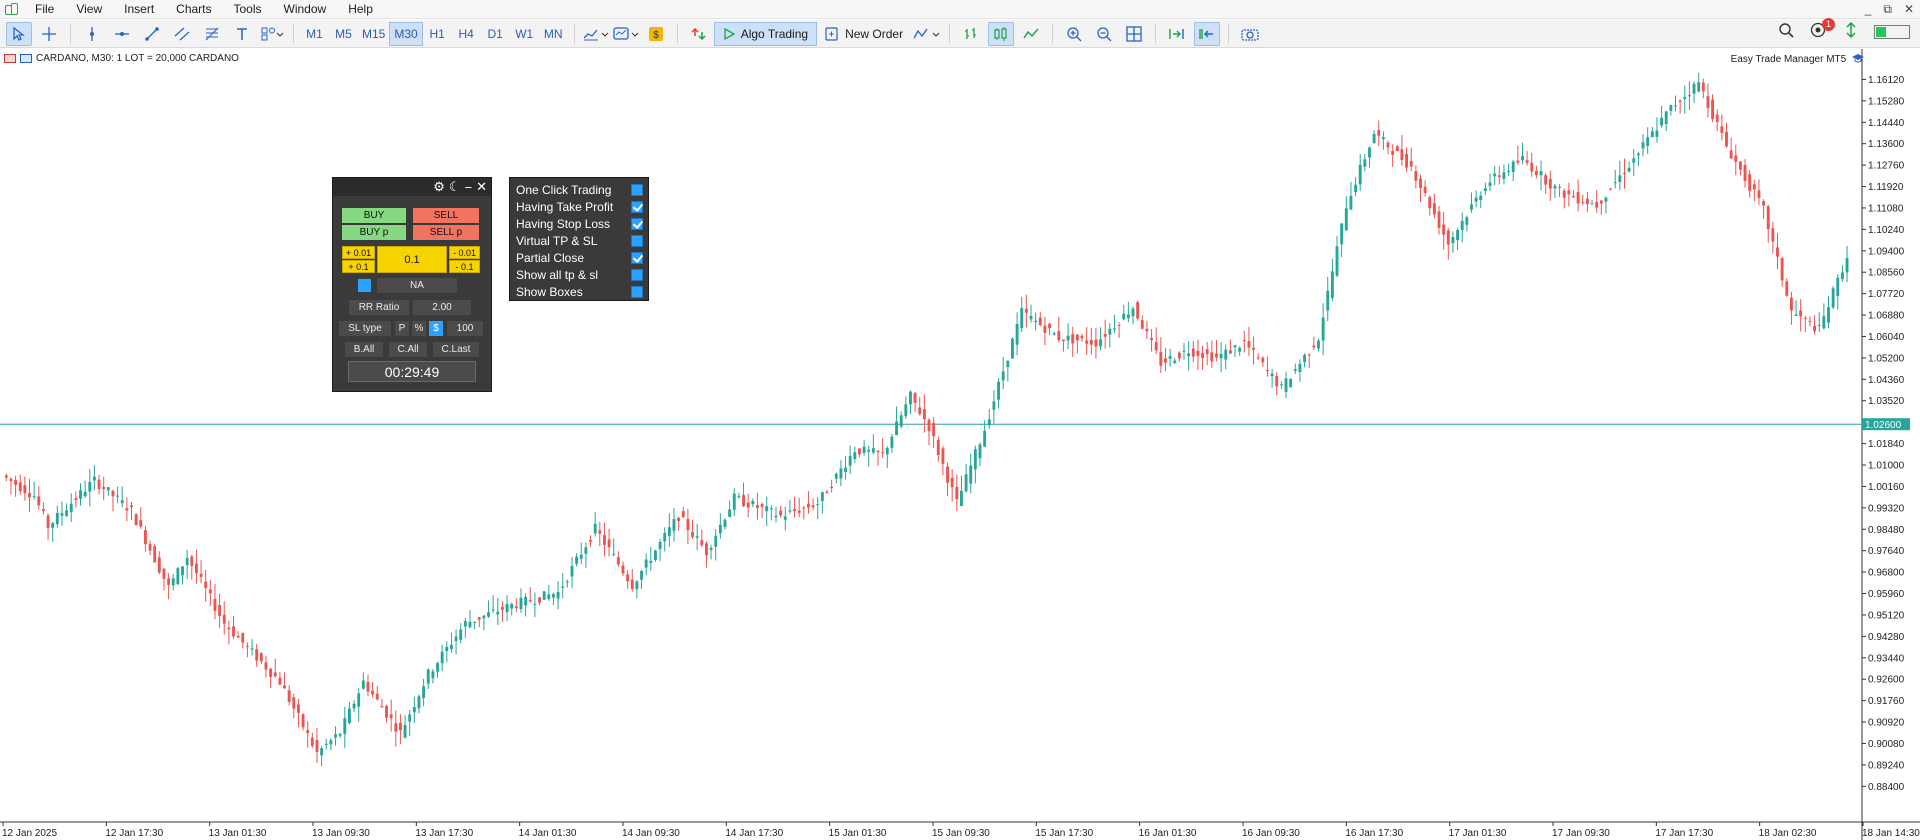  I want to click on line-chart-button, so click(1031, 34).